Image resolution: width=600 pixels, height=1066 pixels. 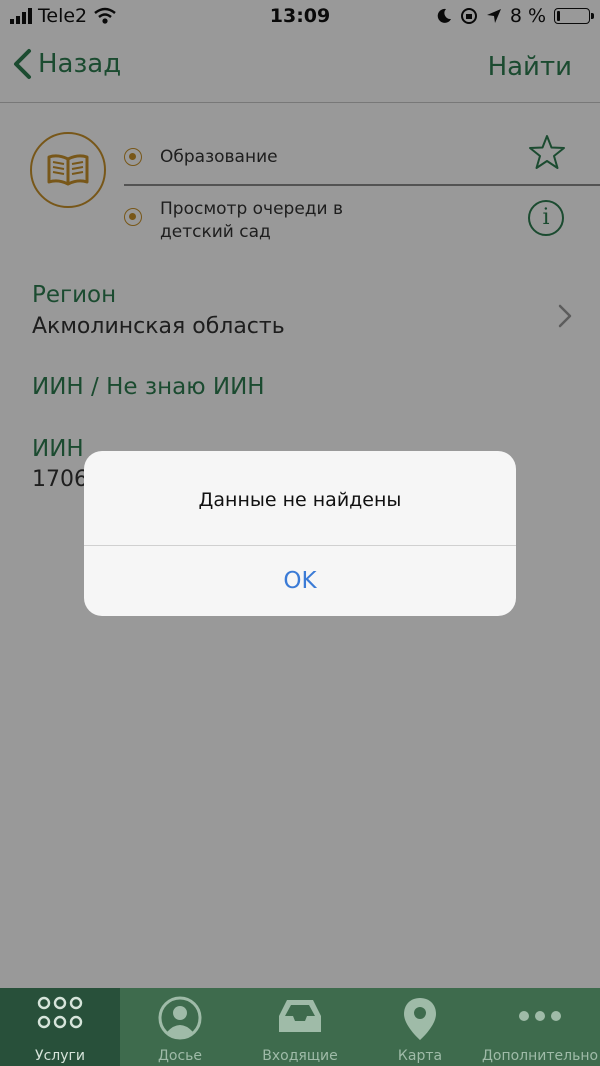 What do you see at coordinates (300, 581) in the screenshot?
I see `ok-button: OK` at bounding box center [300, 581].